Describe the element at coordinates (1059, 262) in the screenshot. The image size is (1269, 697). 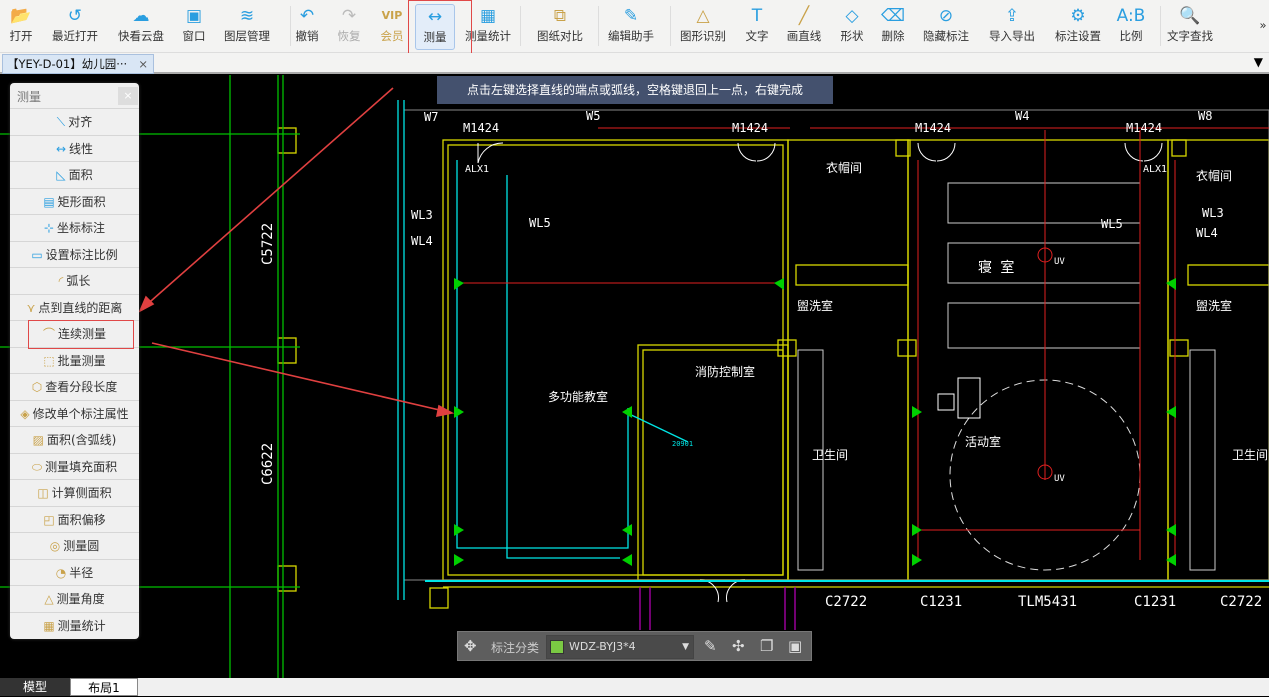
I see `label-uv: UV` at that location.